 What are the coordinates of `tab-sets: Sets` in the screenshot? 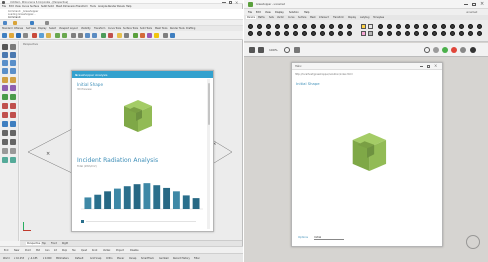 It's located at (271, 17).